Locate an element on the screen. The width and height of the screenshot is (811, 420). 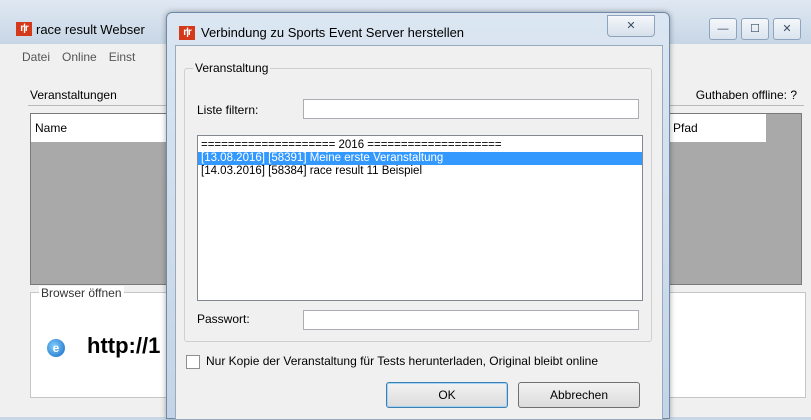
browser-url-link: http://1 is located at coordinates (123, 346).